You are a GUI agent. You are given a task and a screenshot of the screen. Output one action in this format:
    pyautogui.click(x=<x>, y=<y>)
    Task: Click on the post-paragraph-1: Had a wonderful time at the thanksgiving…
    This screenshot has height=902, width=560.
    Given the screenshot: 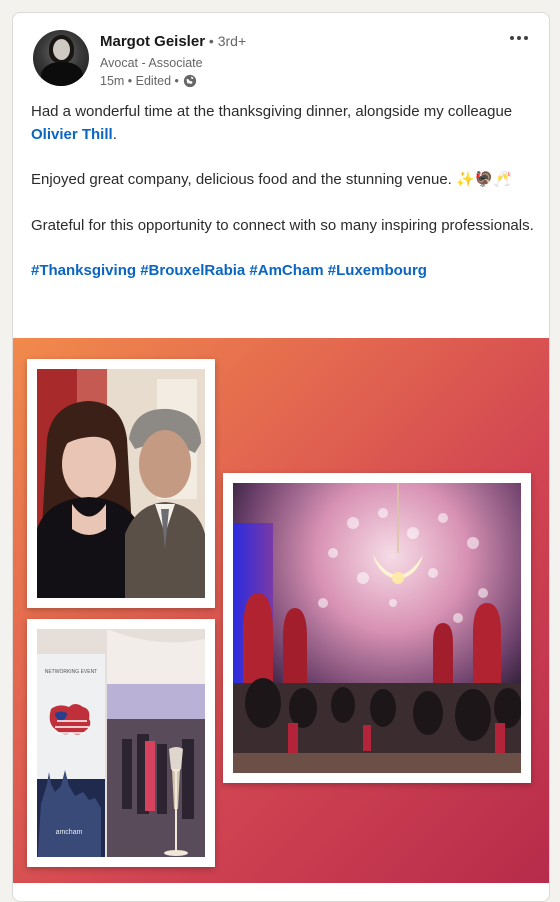 What is the action you would take?
    pyautogui.click(x=272, y=123)
    